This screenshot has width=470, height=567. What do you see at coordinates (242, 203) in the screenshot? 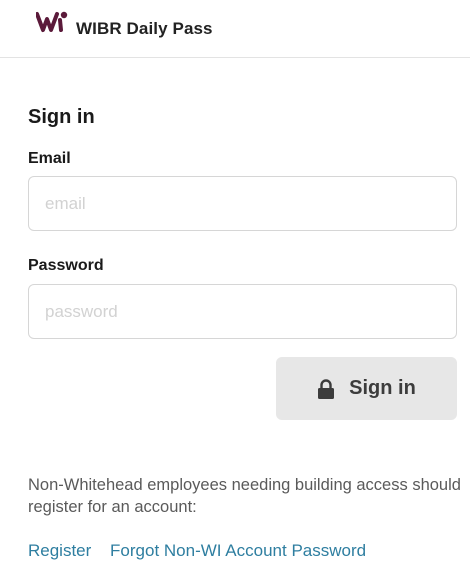
I see `email-field` at bounding box center [242, 203].